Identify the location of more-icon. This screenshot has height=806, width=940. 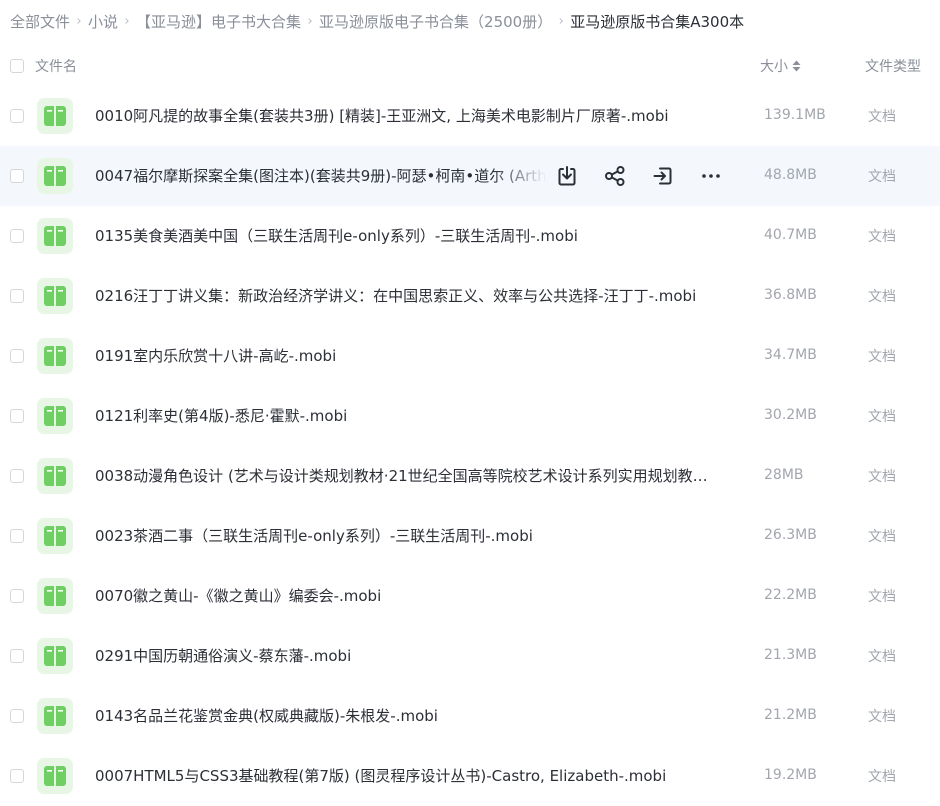
(711, 176).